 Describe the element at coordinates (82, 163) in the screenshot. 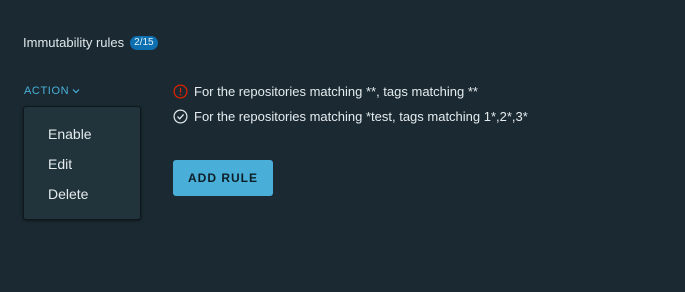

I see `action-dropdown-menu: Enable Edit Delete` at that location.